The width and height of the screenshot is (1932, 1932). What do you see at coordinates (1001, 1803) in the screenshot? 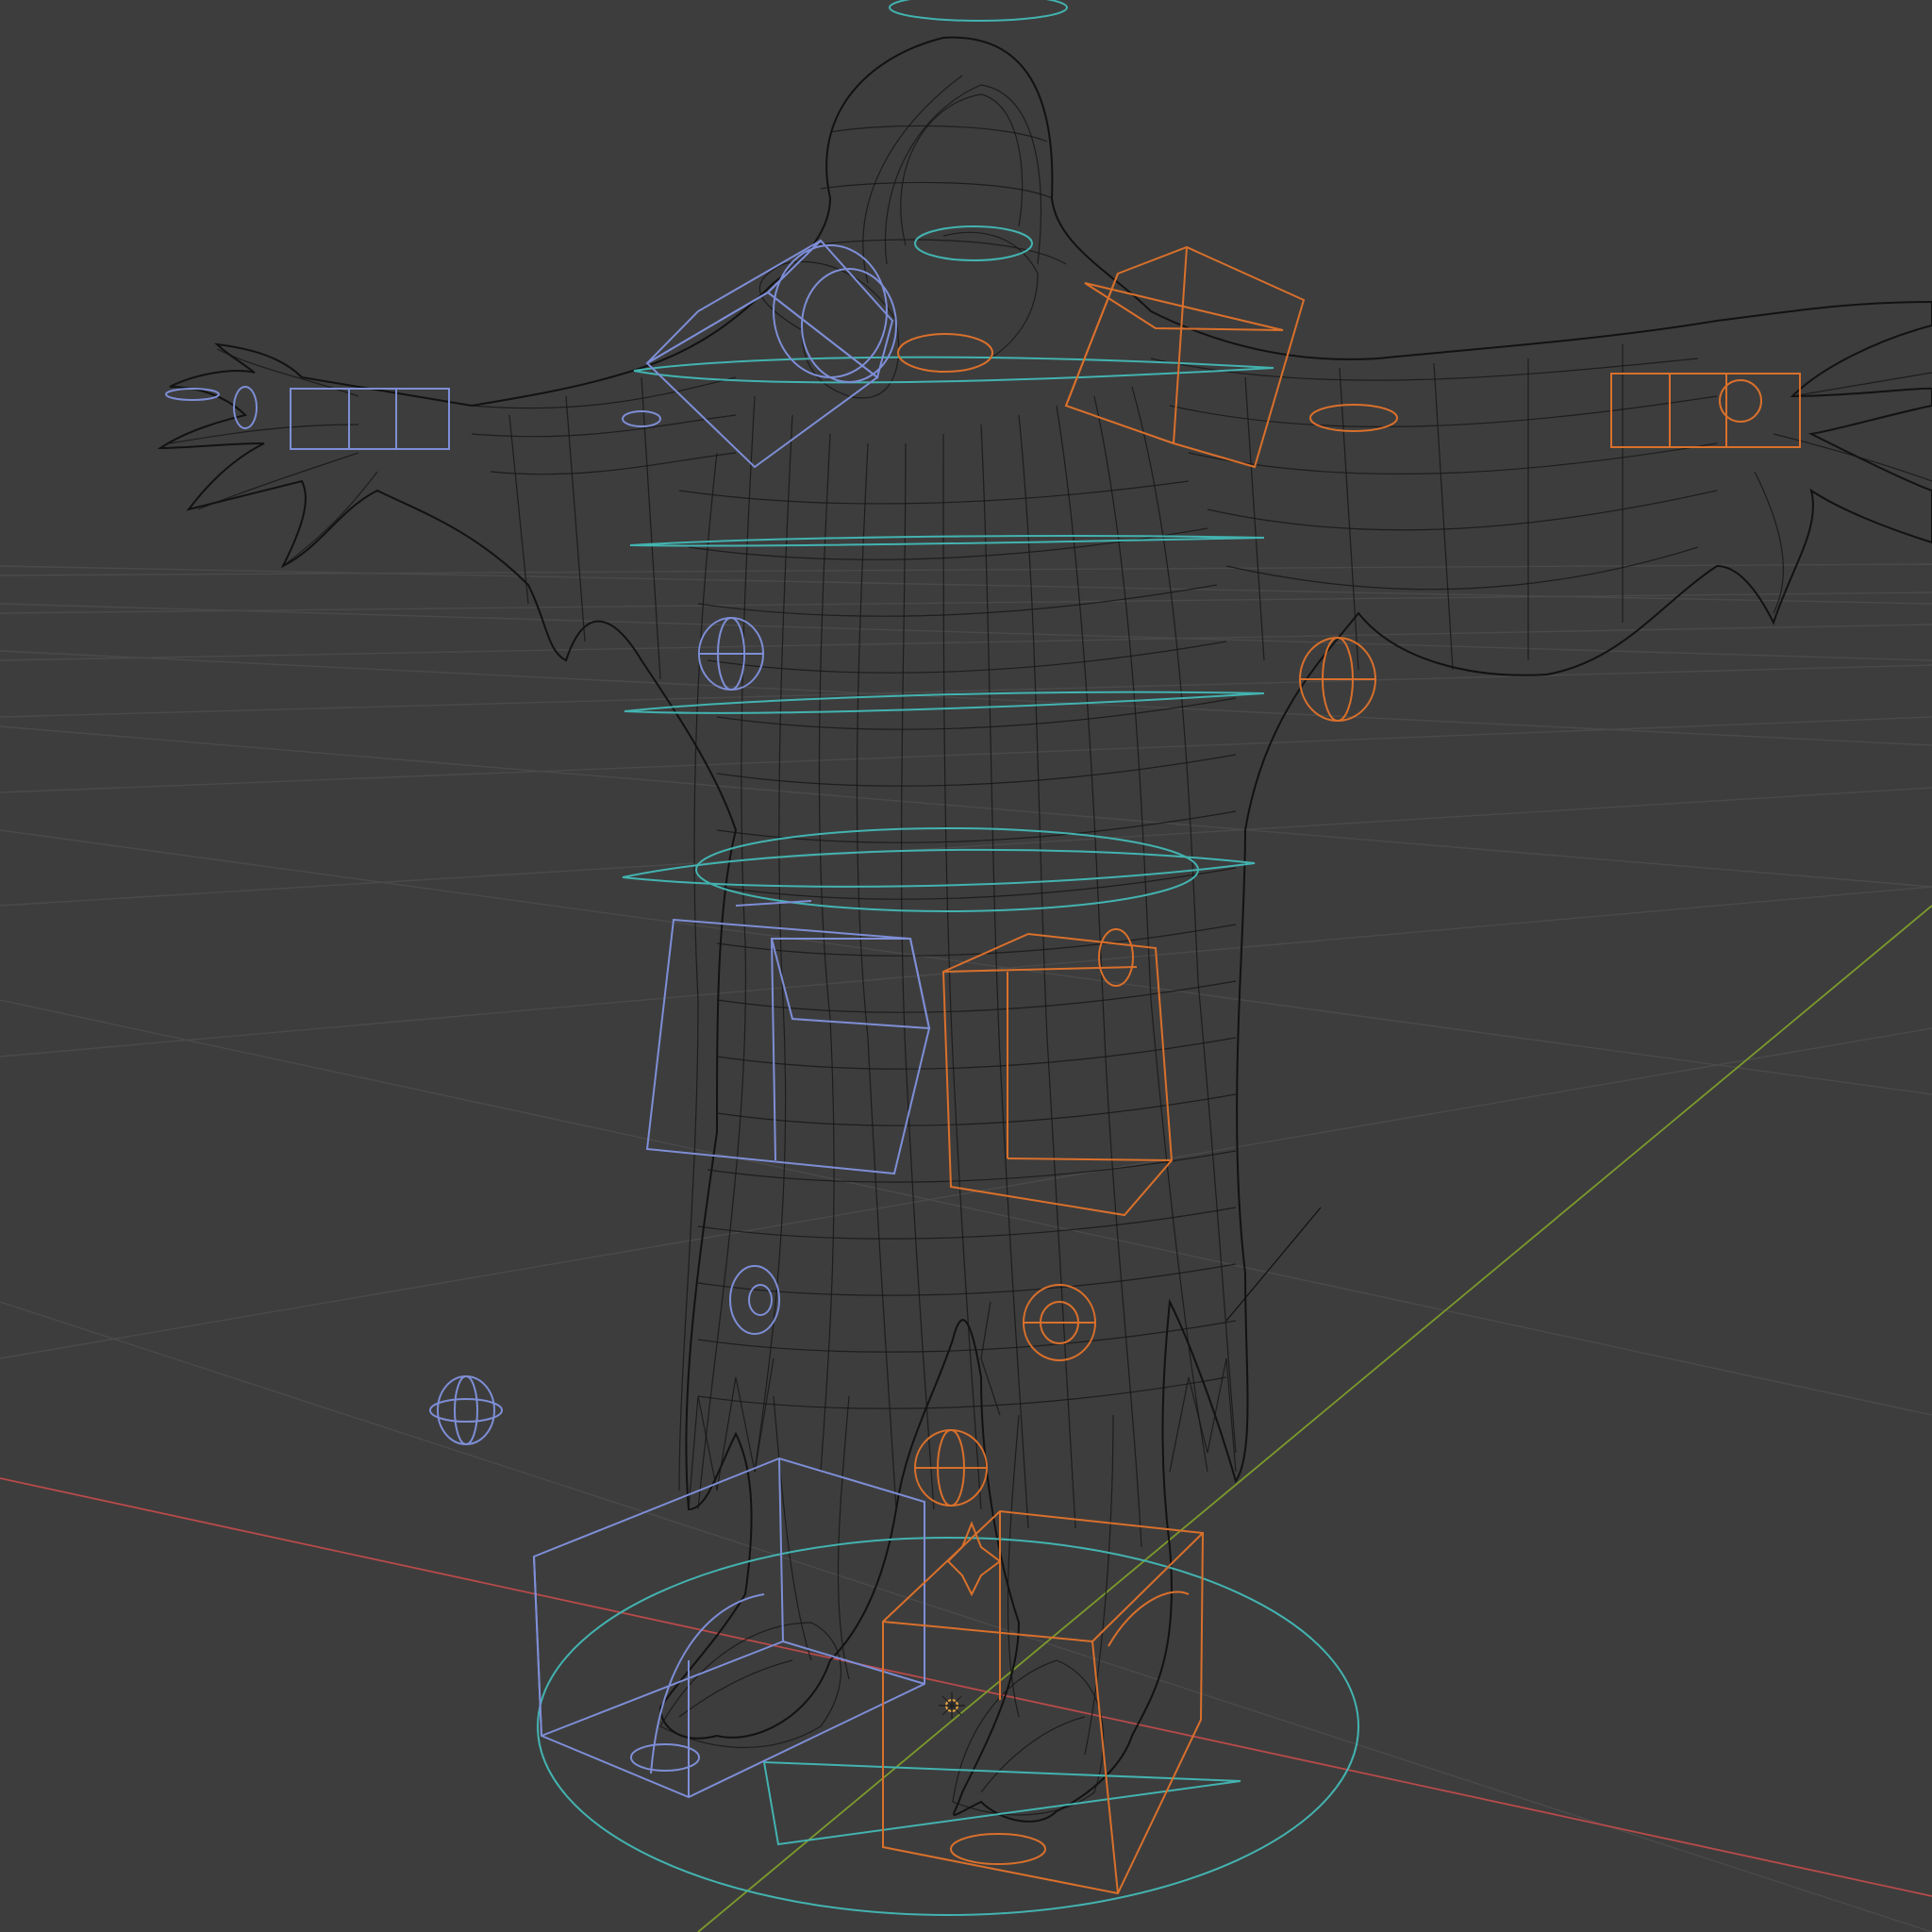
I see `root-direction-arrow` at bounding box center [1001, 1803].